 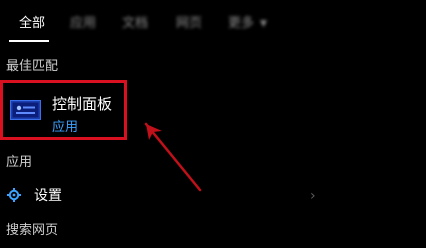 I want to click on tab-more: 更多 ▼, so click(x=247, y=24).